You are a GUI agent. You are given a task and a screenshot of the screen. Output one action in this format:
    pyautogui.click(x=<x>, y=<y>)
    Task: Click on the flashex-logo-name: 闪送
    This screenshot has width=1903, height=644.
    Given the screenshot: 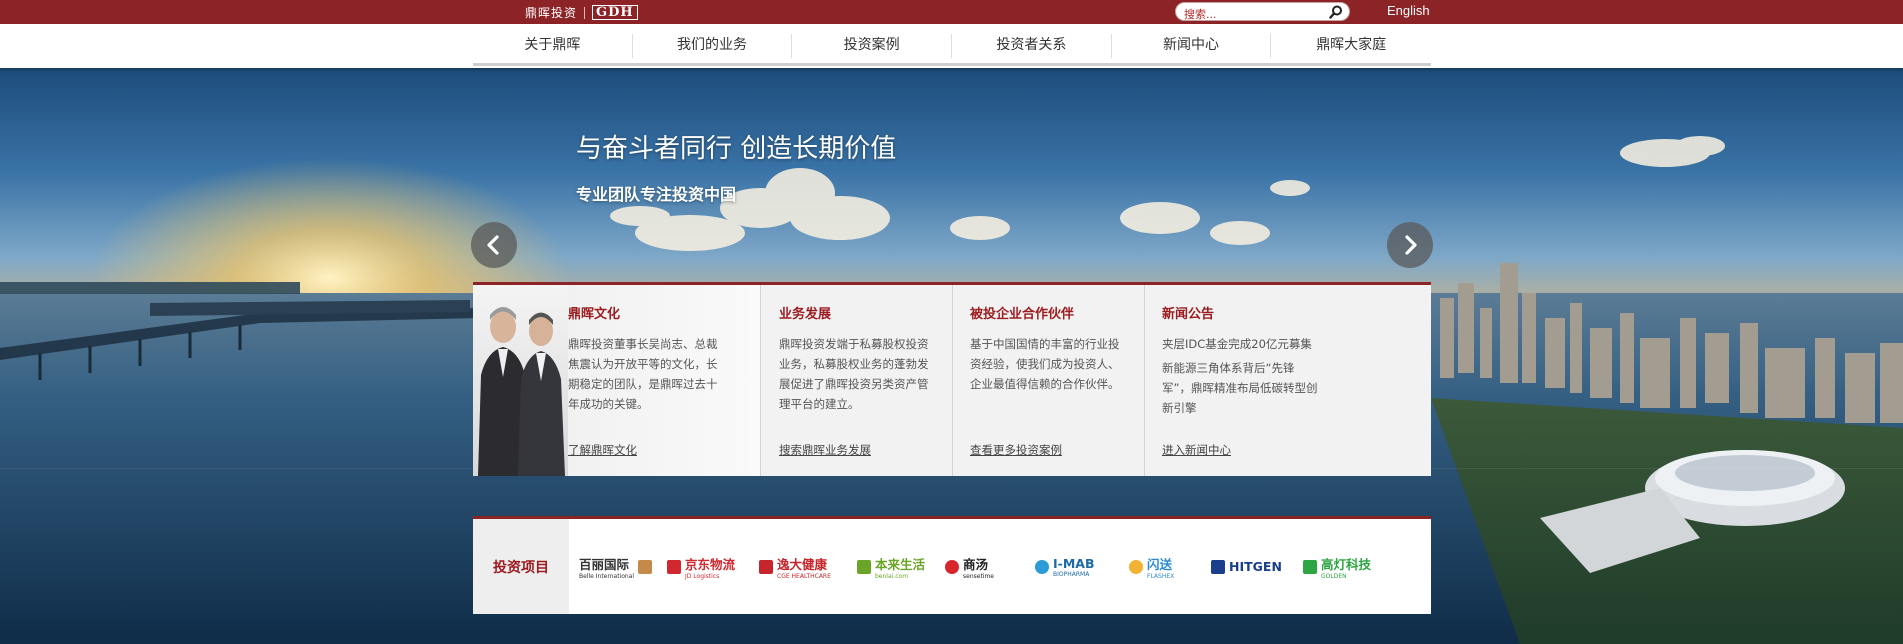 What is the action you would take?
    pyautogui.click(x=1160, y=564)
    